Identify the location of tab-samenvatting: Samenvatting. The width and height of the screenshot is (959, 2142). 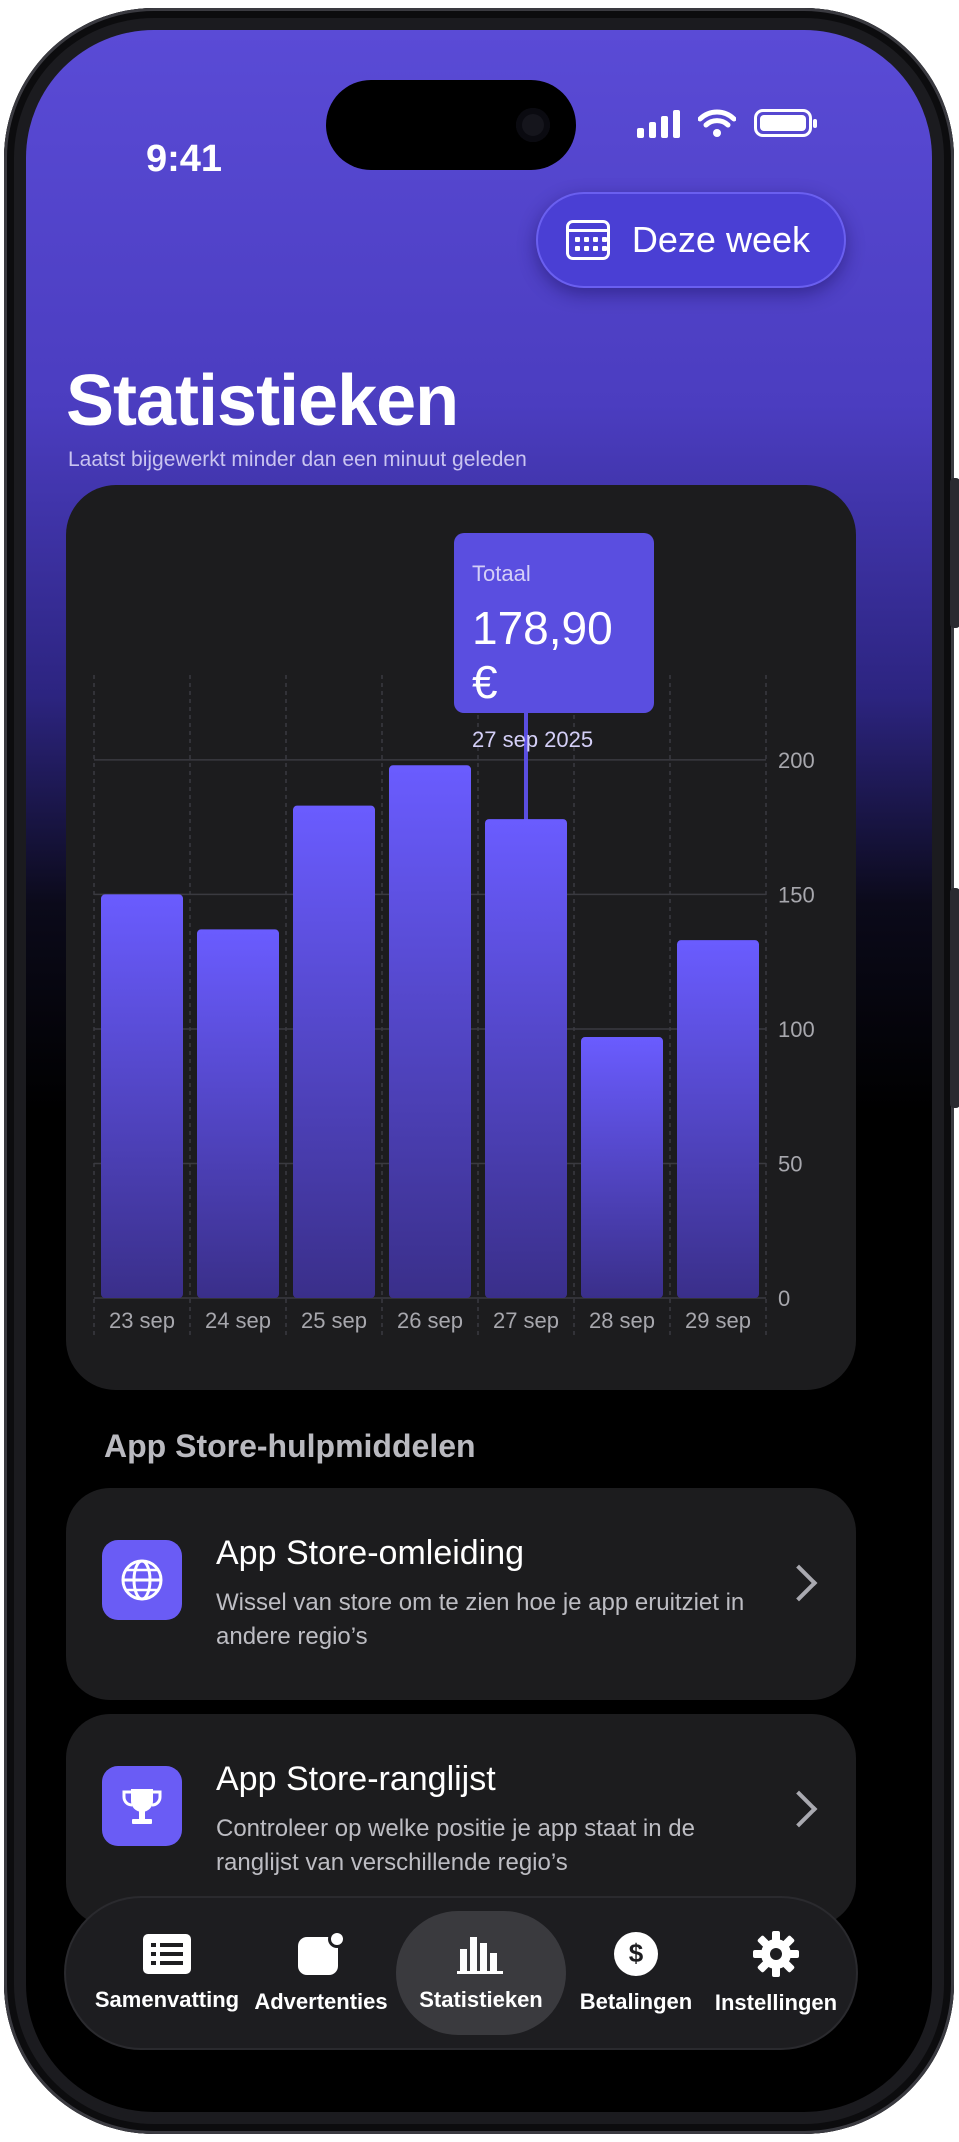
(167, 1973).